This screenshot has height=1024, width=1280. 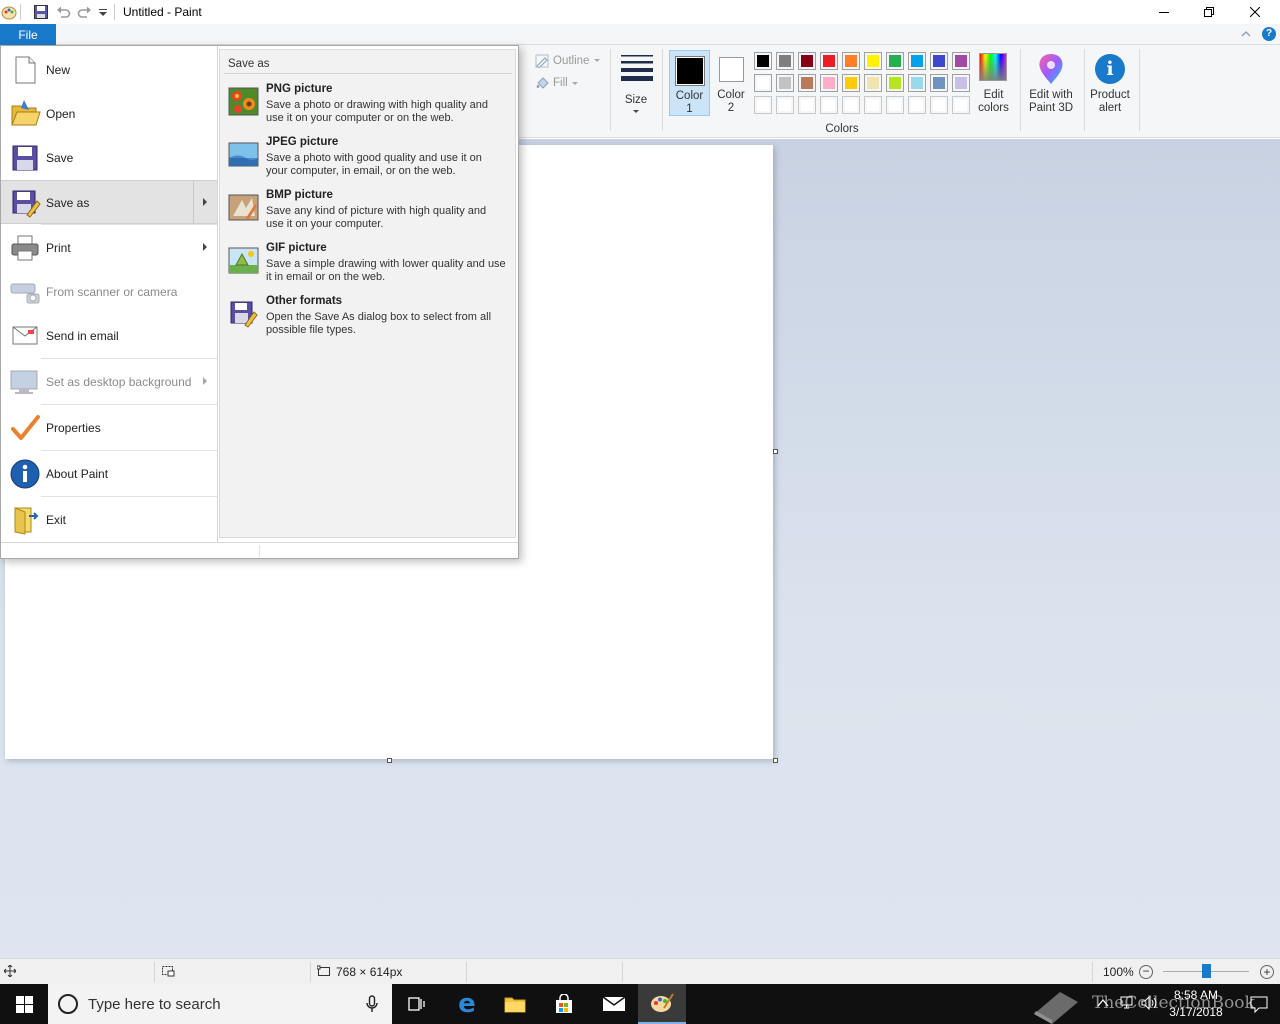 I want to click on file-menu-properties: Properties, so click(x=109, y=428).